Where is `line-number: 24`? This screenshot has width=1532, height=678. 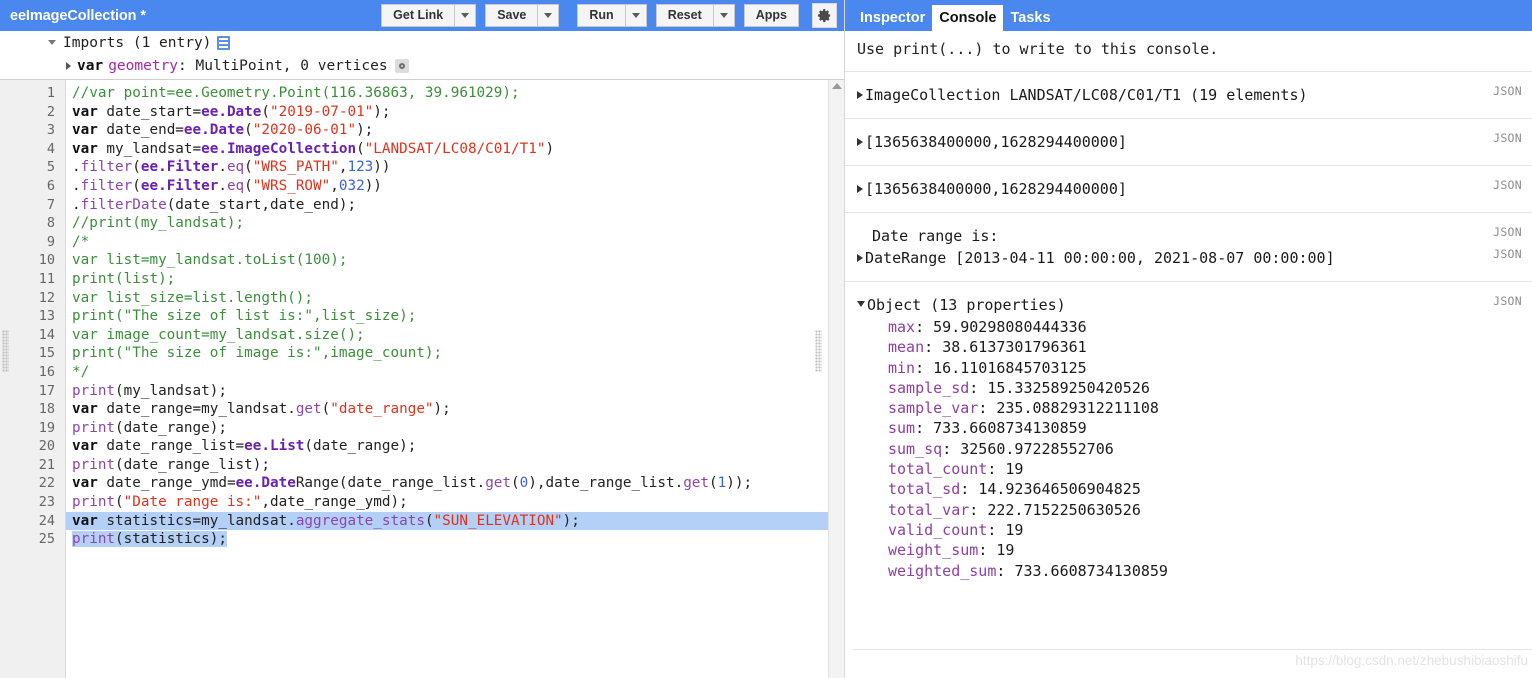
line-number: 24 is located at coordinates (46, 520).